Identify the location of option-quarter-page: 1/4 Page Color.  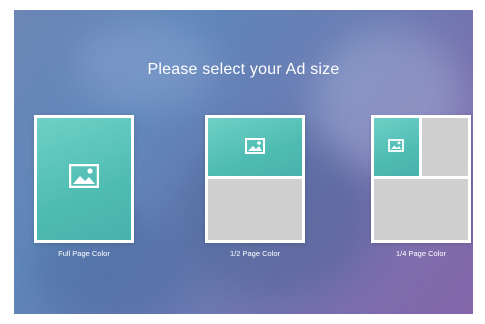
(421, 188).